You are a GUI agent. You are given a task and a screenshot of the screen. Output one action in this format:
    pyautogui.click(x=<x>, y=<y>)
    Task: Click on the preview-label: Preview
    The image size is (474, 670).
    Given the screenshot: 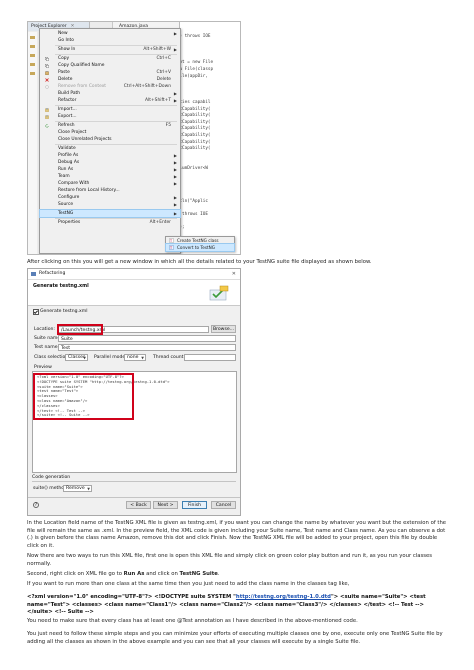 What is the action you would take?
    pyautogui.click(x=43, y=367)
    